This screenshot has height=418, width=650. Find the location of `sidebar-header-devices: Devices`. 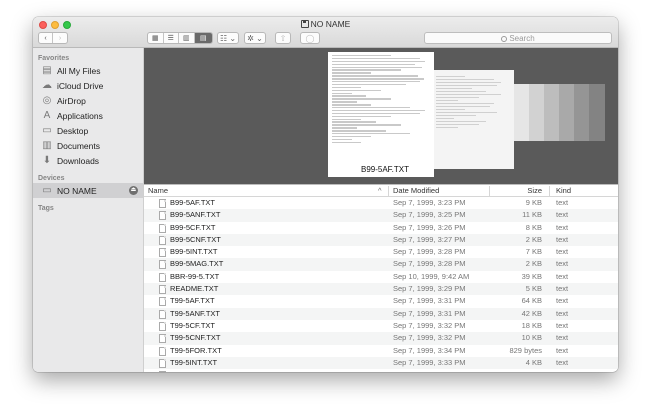

sidebar-header-devices: Devices is located at coordinates (51, 178).